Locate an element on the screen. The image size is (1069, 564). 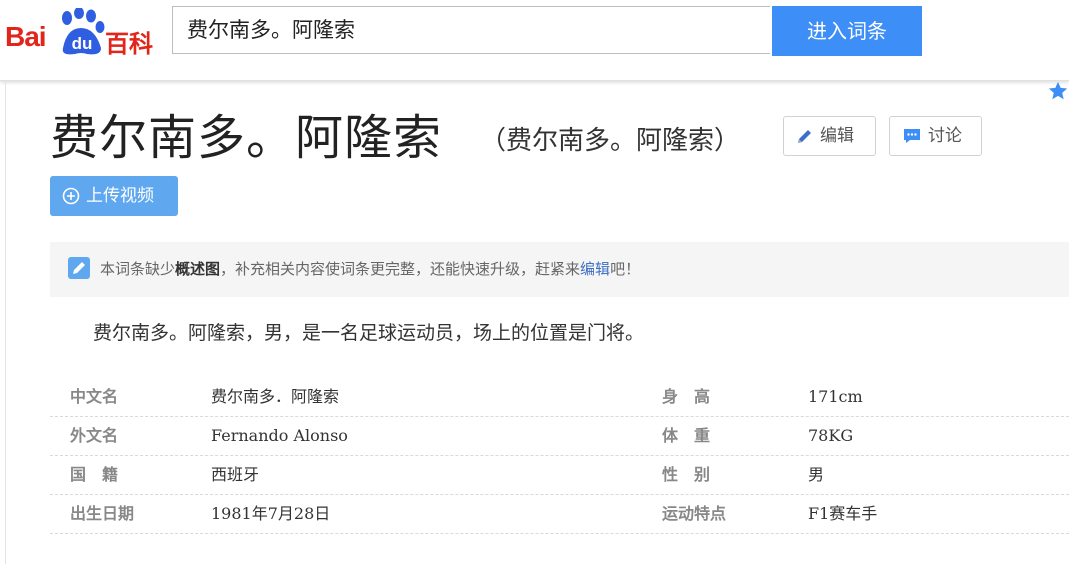
logo-bai-text: Bai is located at coordinates (26, 36).